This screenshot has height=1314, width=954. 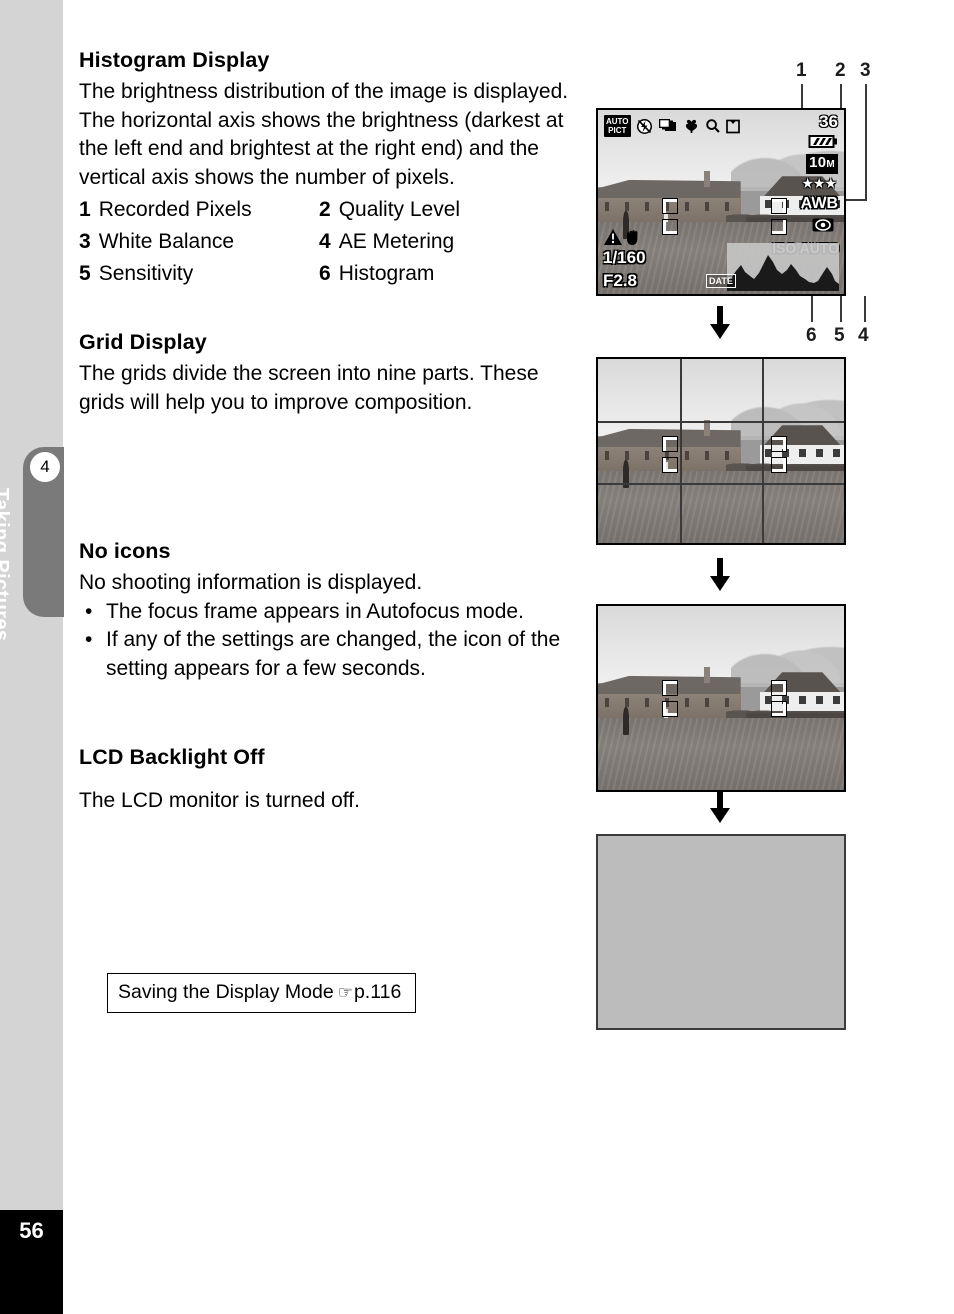 What do you see at coordinates (166, 241) in the screenshot?
I see `legend-label: White Balance` at bounding box center [166, 241].